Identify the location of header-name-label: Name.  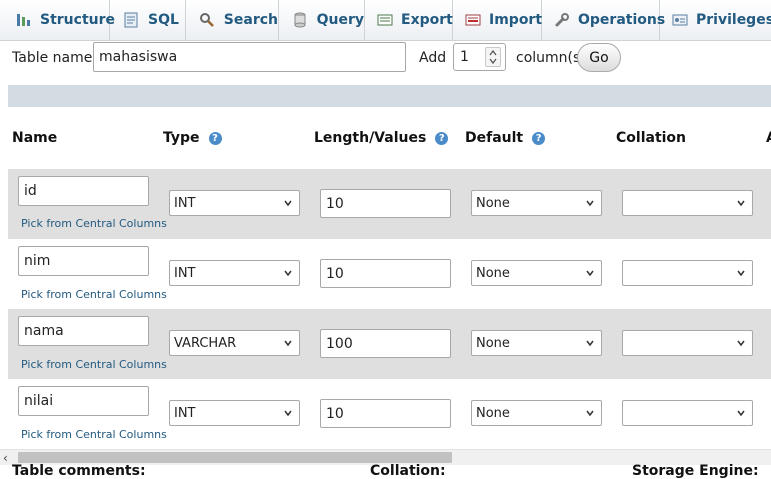
(35, 138).